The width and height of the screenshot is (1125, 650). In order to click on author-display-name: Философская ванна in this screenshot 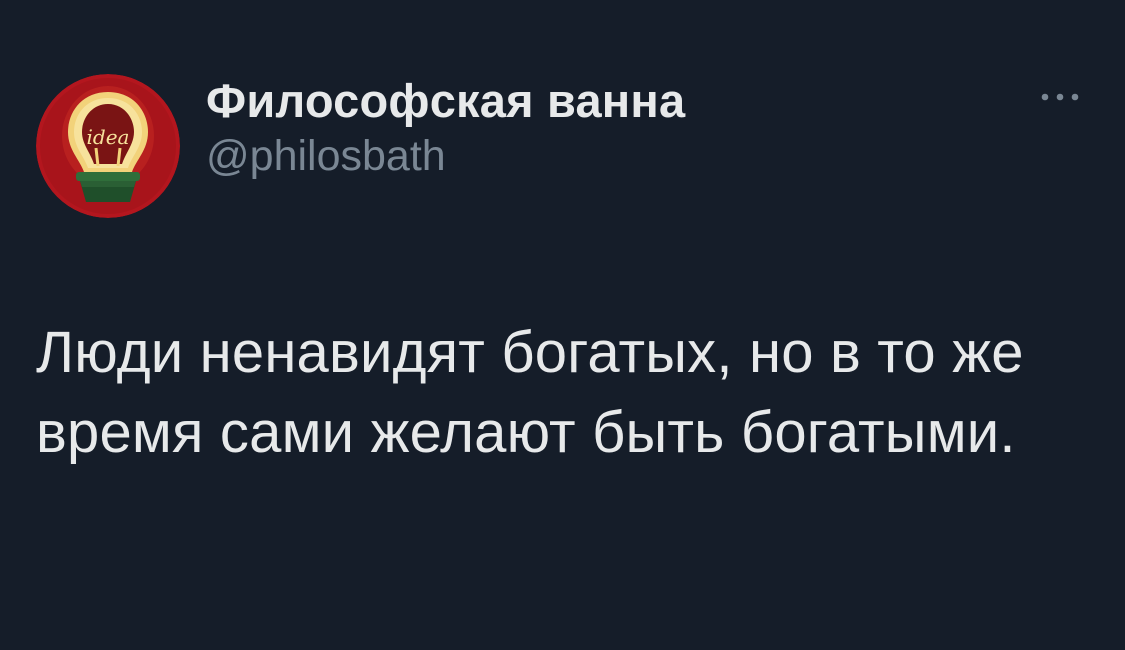, I will do `click(445, 101)`.